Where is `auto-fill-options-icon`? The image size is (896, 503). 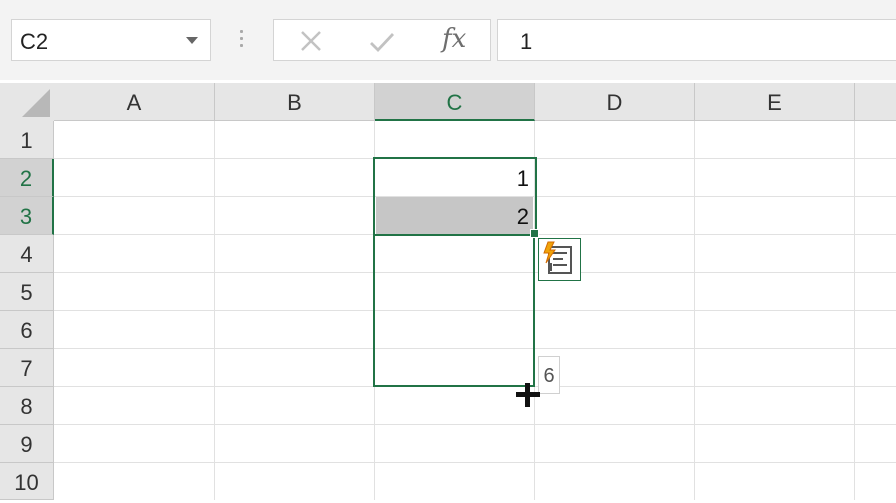 auto-fill-options-icon is located at coordinates (557, 257).